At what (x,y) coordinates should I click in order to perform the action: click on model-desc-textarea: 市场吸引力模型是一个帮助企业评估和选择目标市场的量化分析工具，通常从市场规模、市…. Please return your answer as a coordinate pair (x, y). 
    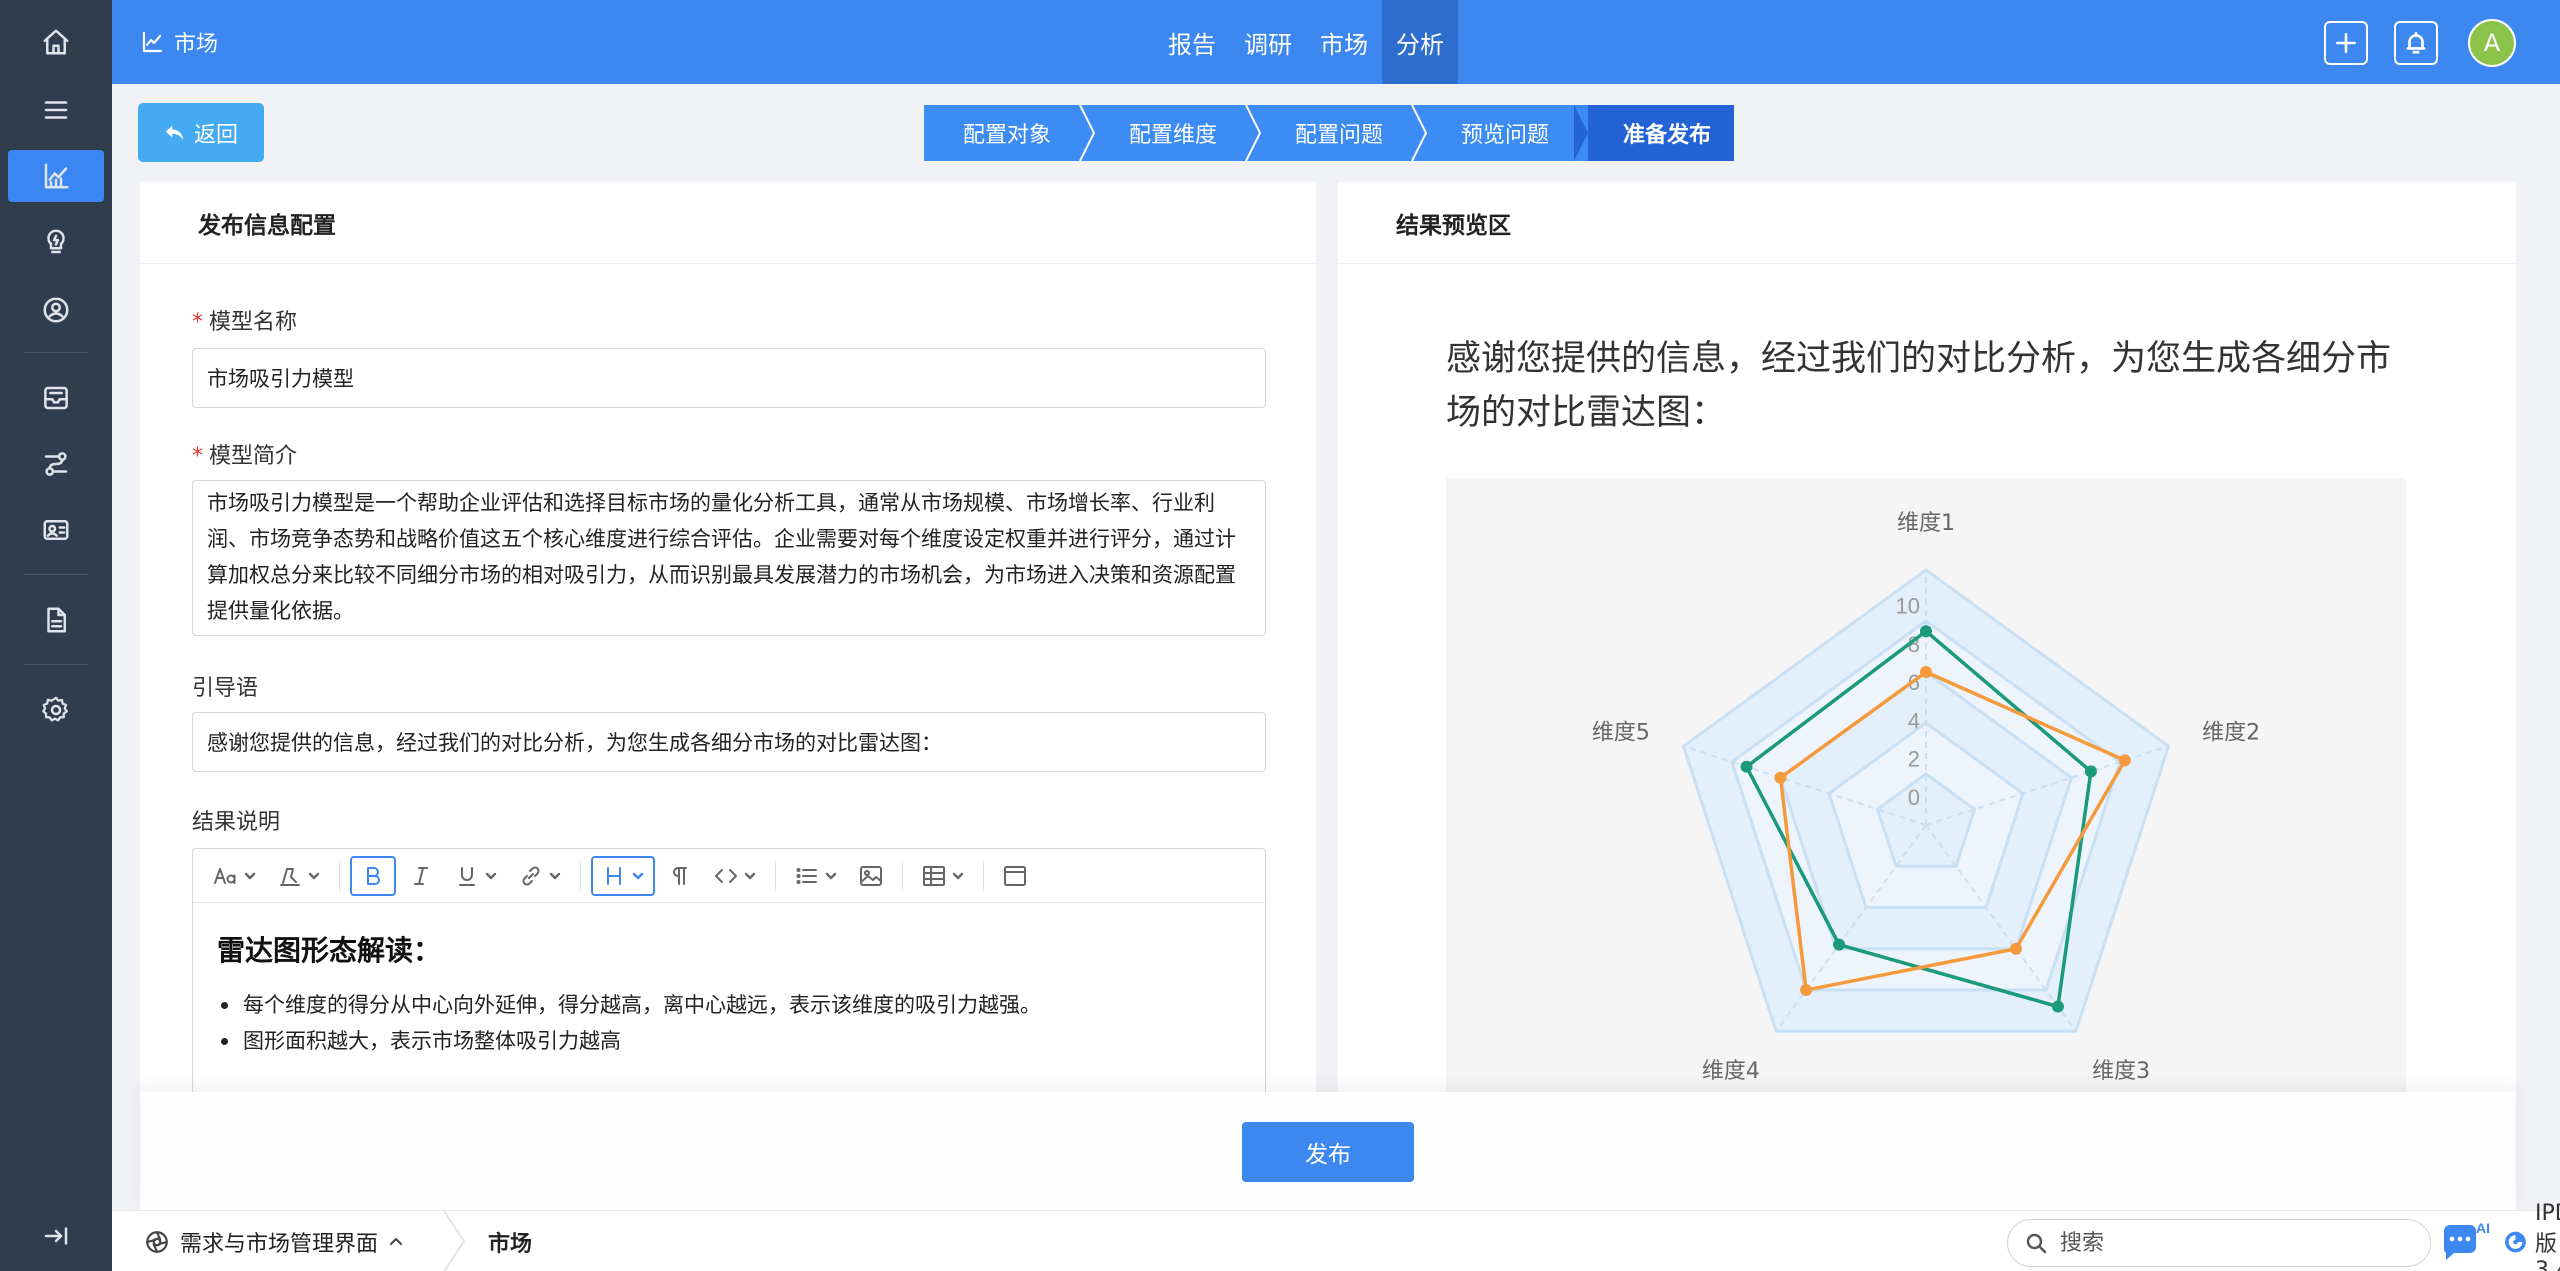
    Looking at the image, I should click on (729, 558).